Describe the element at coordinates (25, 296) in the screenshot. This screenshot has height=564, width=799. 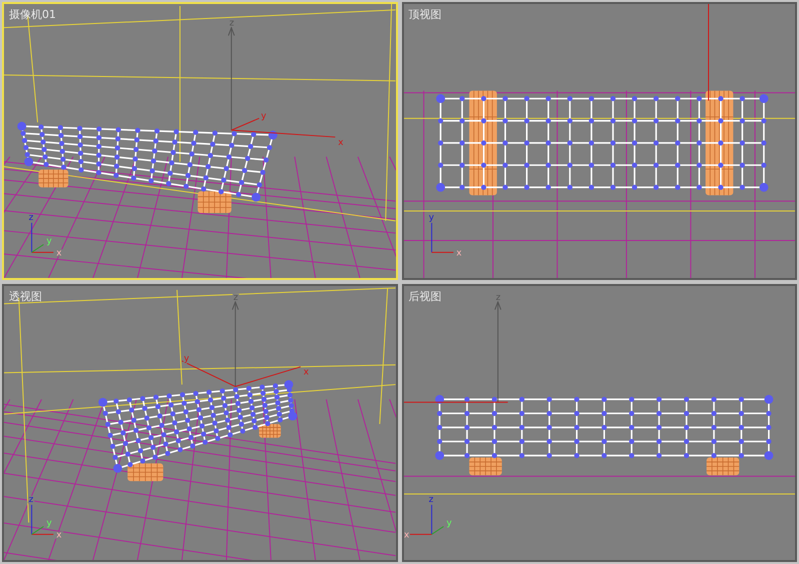
I see `viewport-title: 透视图` at that location.